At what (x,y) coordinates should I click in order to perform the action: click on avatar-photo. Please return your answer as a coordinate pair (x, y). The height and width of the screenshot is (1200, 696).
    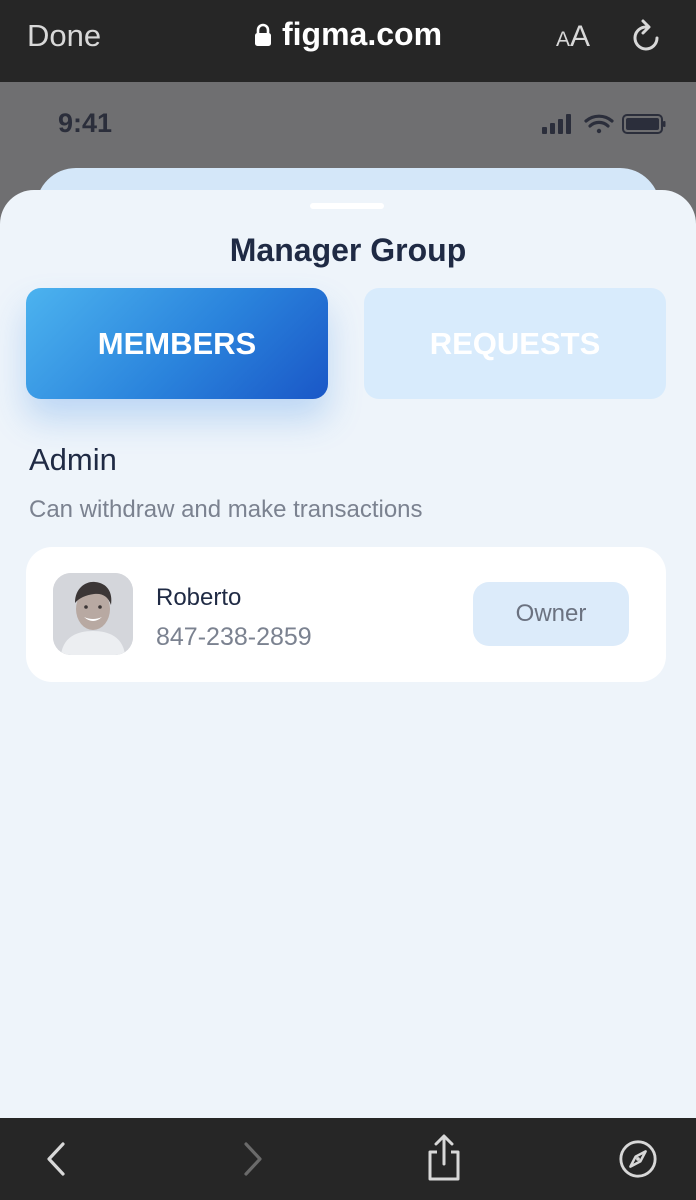
    Looking at the image, I should click on (93, 614).